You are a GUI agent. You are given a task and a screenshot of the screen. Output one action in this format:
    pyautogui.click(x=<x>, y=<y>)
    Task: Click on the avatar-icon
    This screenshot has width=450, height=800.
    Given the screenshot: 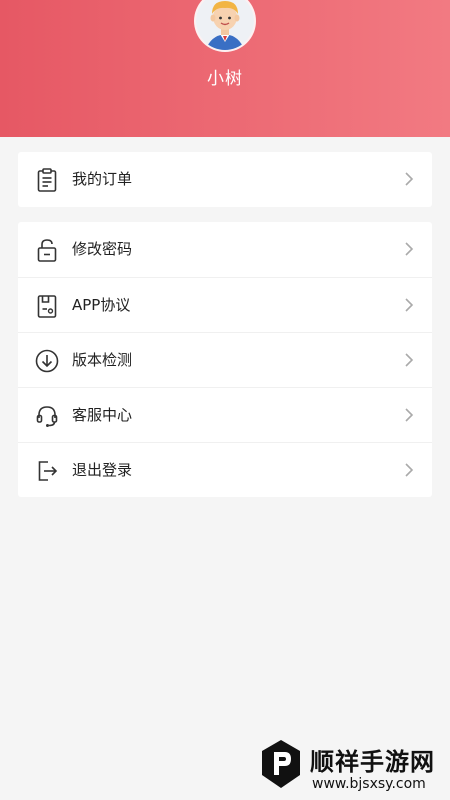 What is the action you would take?
    pyautogui.click(x=225, y=25)
    